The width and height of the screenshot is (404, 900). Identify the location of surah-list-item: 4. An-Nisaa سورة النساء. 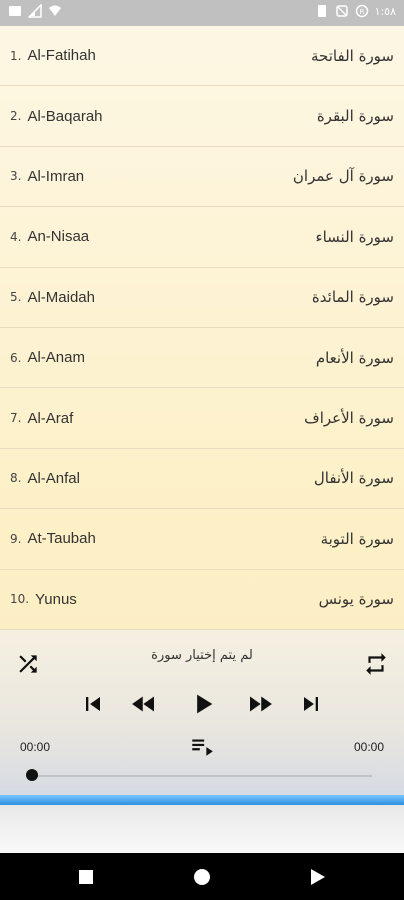
(202, 237).